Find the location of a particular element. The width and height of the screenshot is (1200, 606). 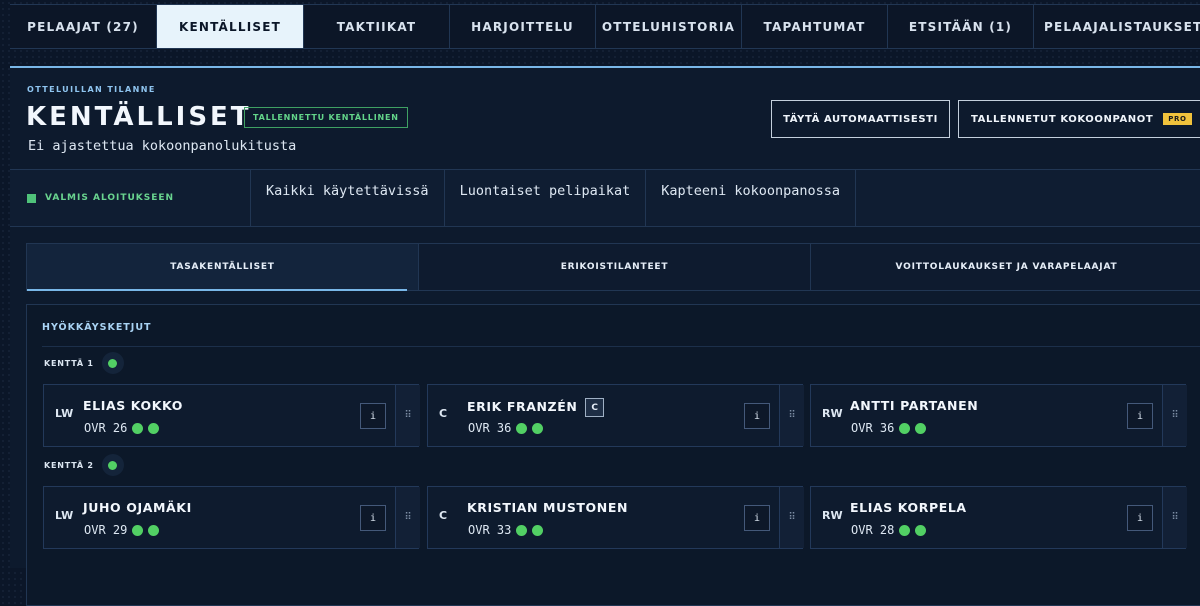

line-label: KENTTÄ 1 is located at coordinates (84, 363).